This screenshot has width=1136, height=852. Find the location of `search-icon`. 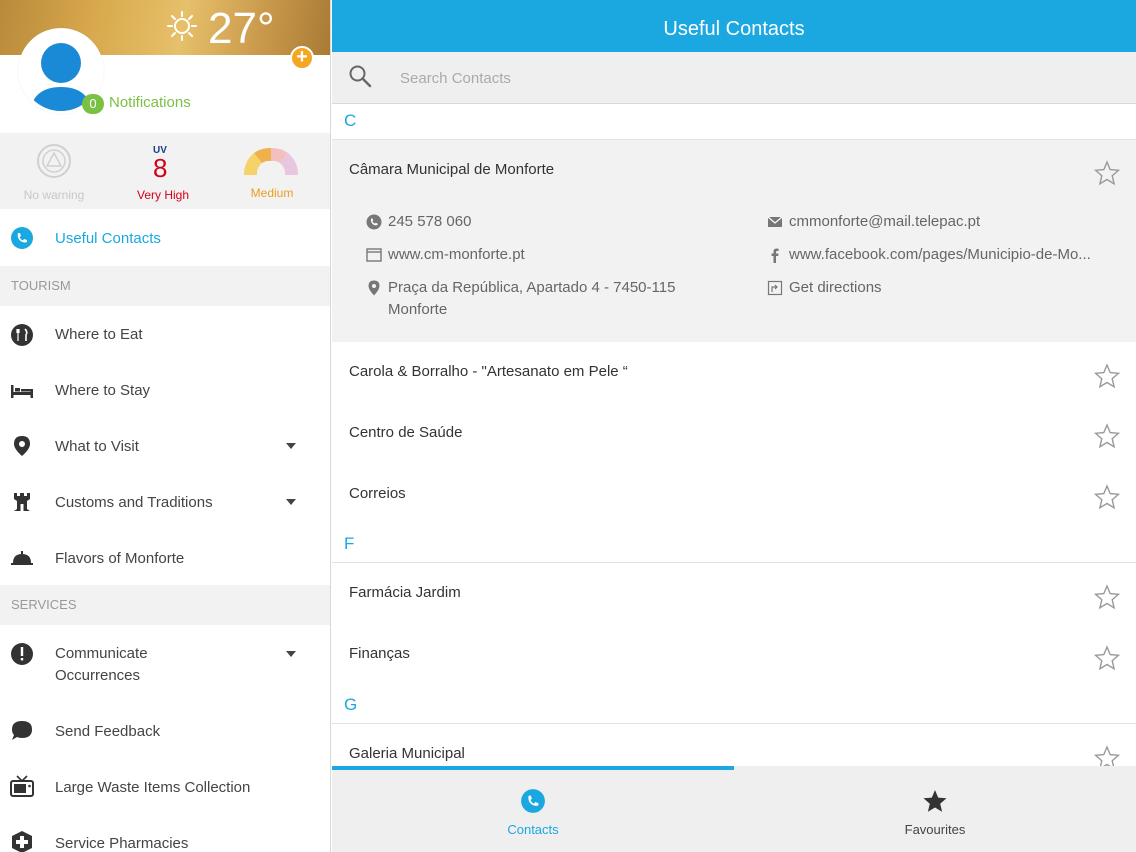

search-icon is located at coordinates (360, 76).